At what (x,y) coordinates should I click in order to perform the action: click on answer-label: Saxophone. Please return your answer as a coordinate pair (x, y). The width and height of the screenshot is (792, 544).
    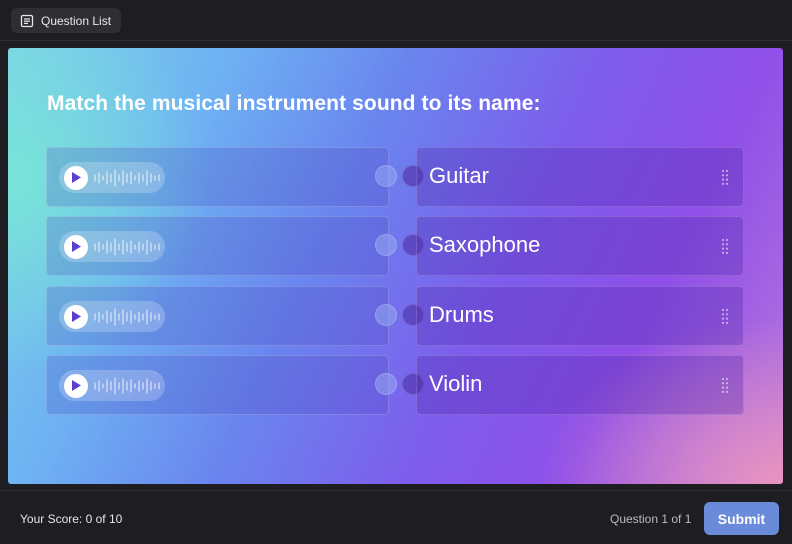
    Looking at the image, I should click on (485, 244).